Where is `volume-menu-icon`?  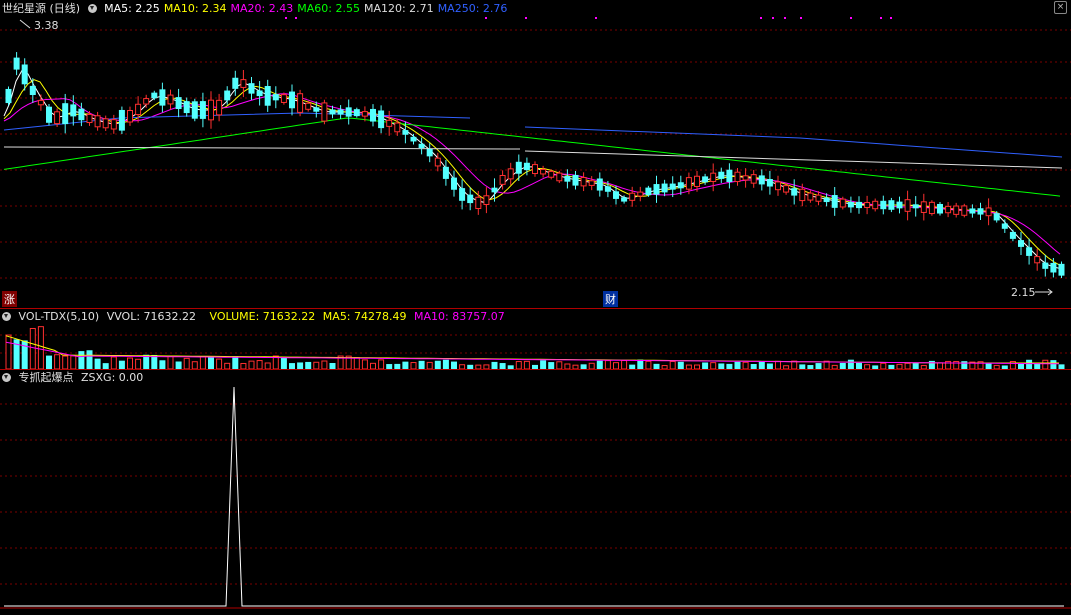
volume-menu-icon is located at coordinates (6, 316).